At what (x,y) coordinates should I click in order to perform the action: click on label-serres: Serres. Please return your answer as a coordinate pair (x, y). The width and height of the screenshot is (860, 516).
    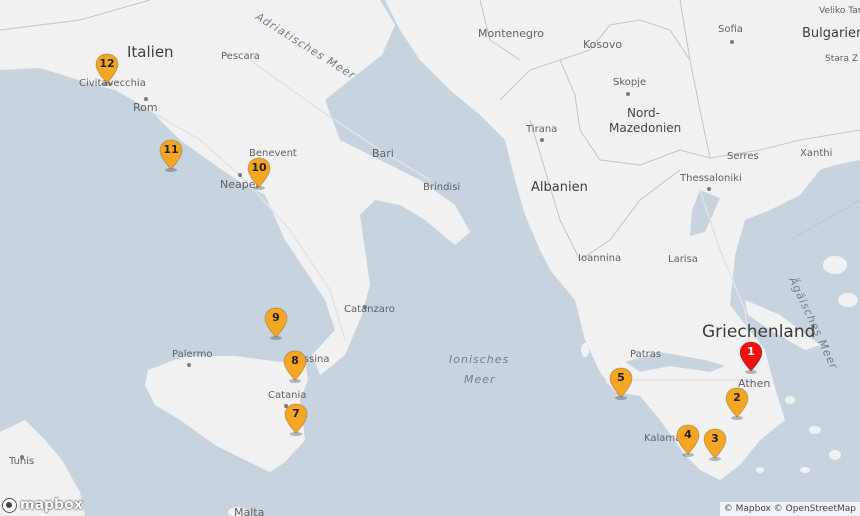
    Looking at the image, I should click on (743, 156).